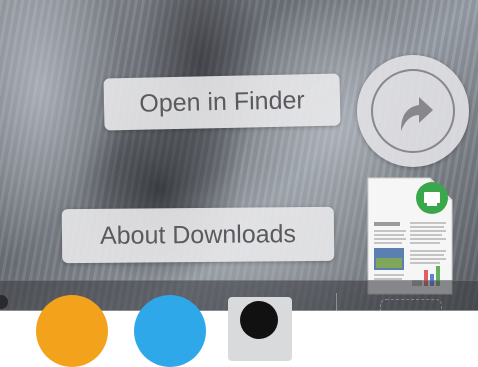 The image size is (478, 367). What do you see at coordinates (4, 302) in the screenshot?
I see `dock-app-icon-gray` at bounding box center [4, 302].